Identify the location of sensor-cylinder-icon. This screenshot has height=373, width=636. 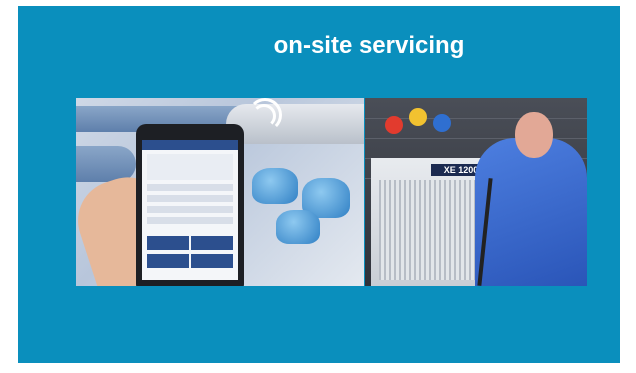
(295, 124).